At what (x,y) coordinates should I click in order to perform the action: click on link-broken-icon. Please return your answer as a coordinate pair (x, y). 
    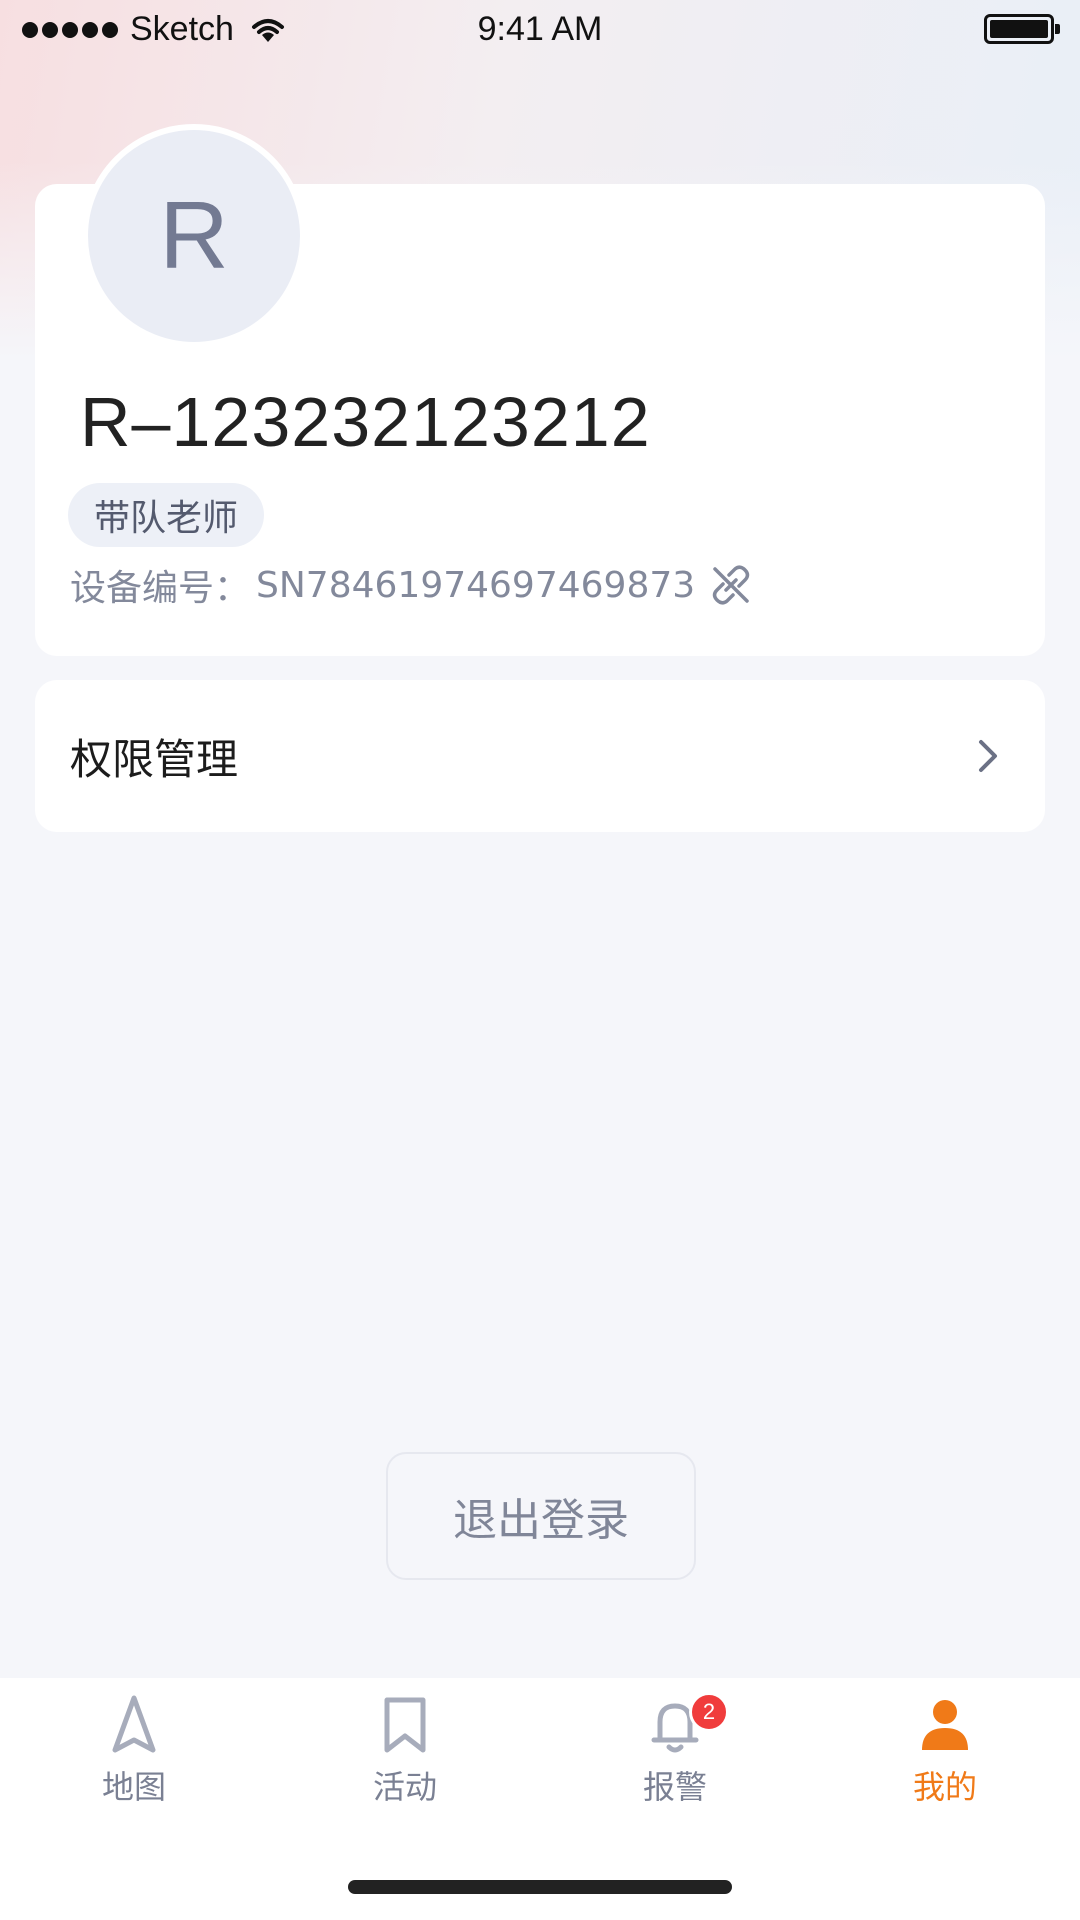
    Looking at the image, I should click on (731, 585).